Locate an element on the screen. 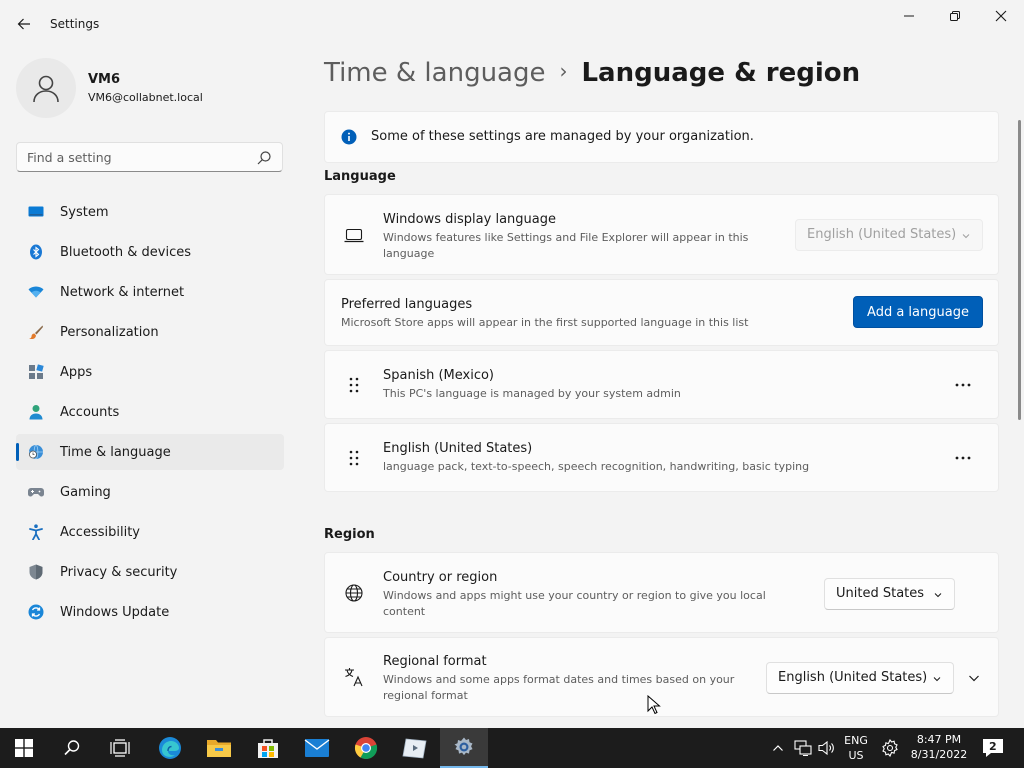  search-input is located at coordinates (137, 157).